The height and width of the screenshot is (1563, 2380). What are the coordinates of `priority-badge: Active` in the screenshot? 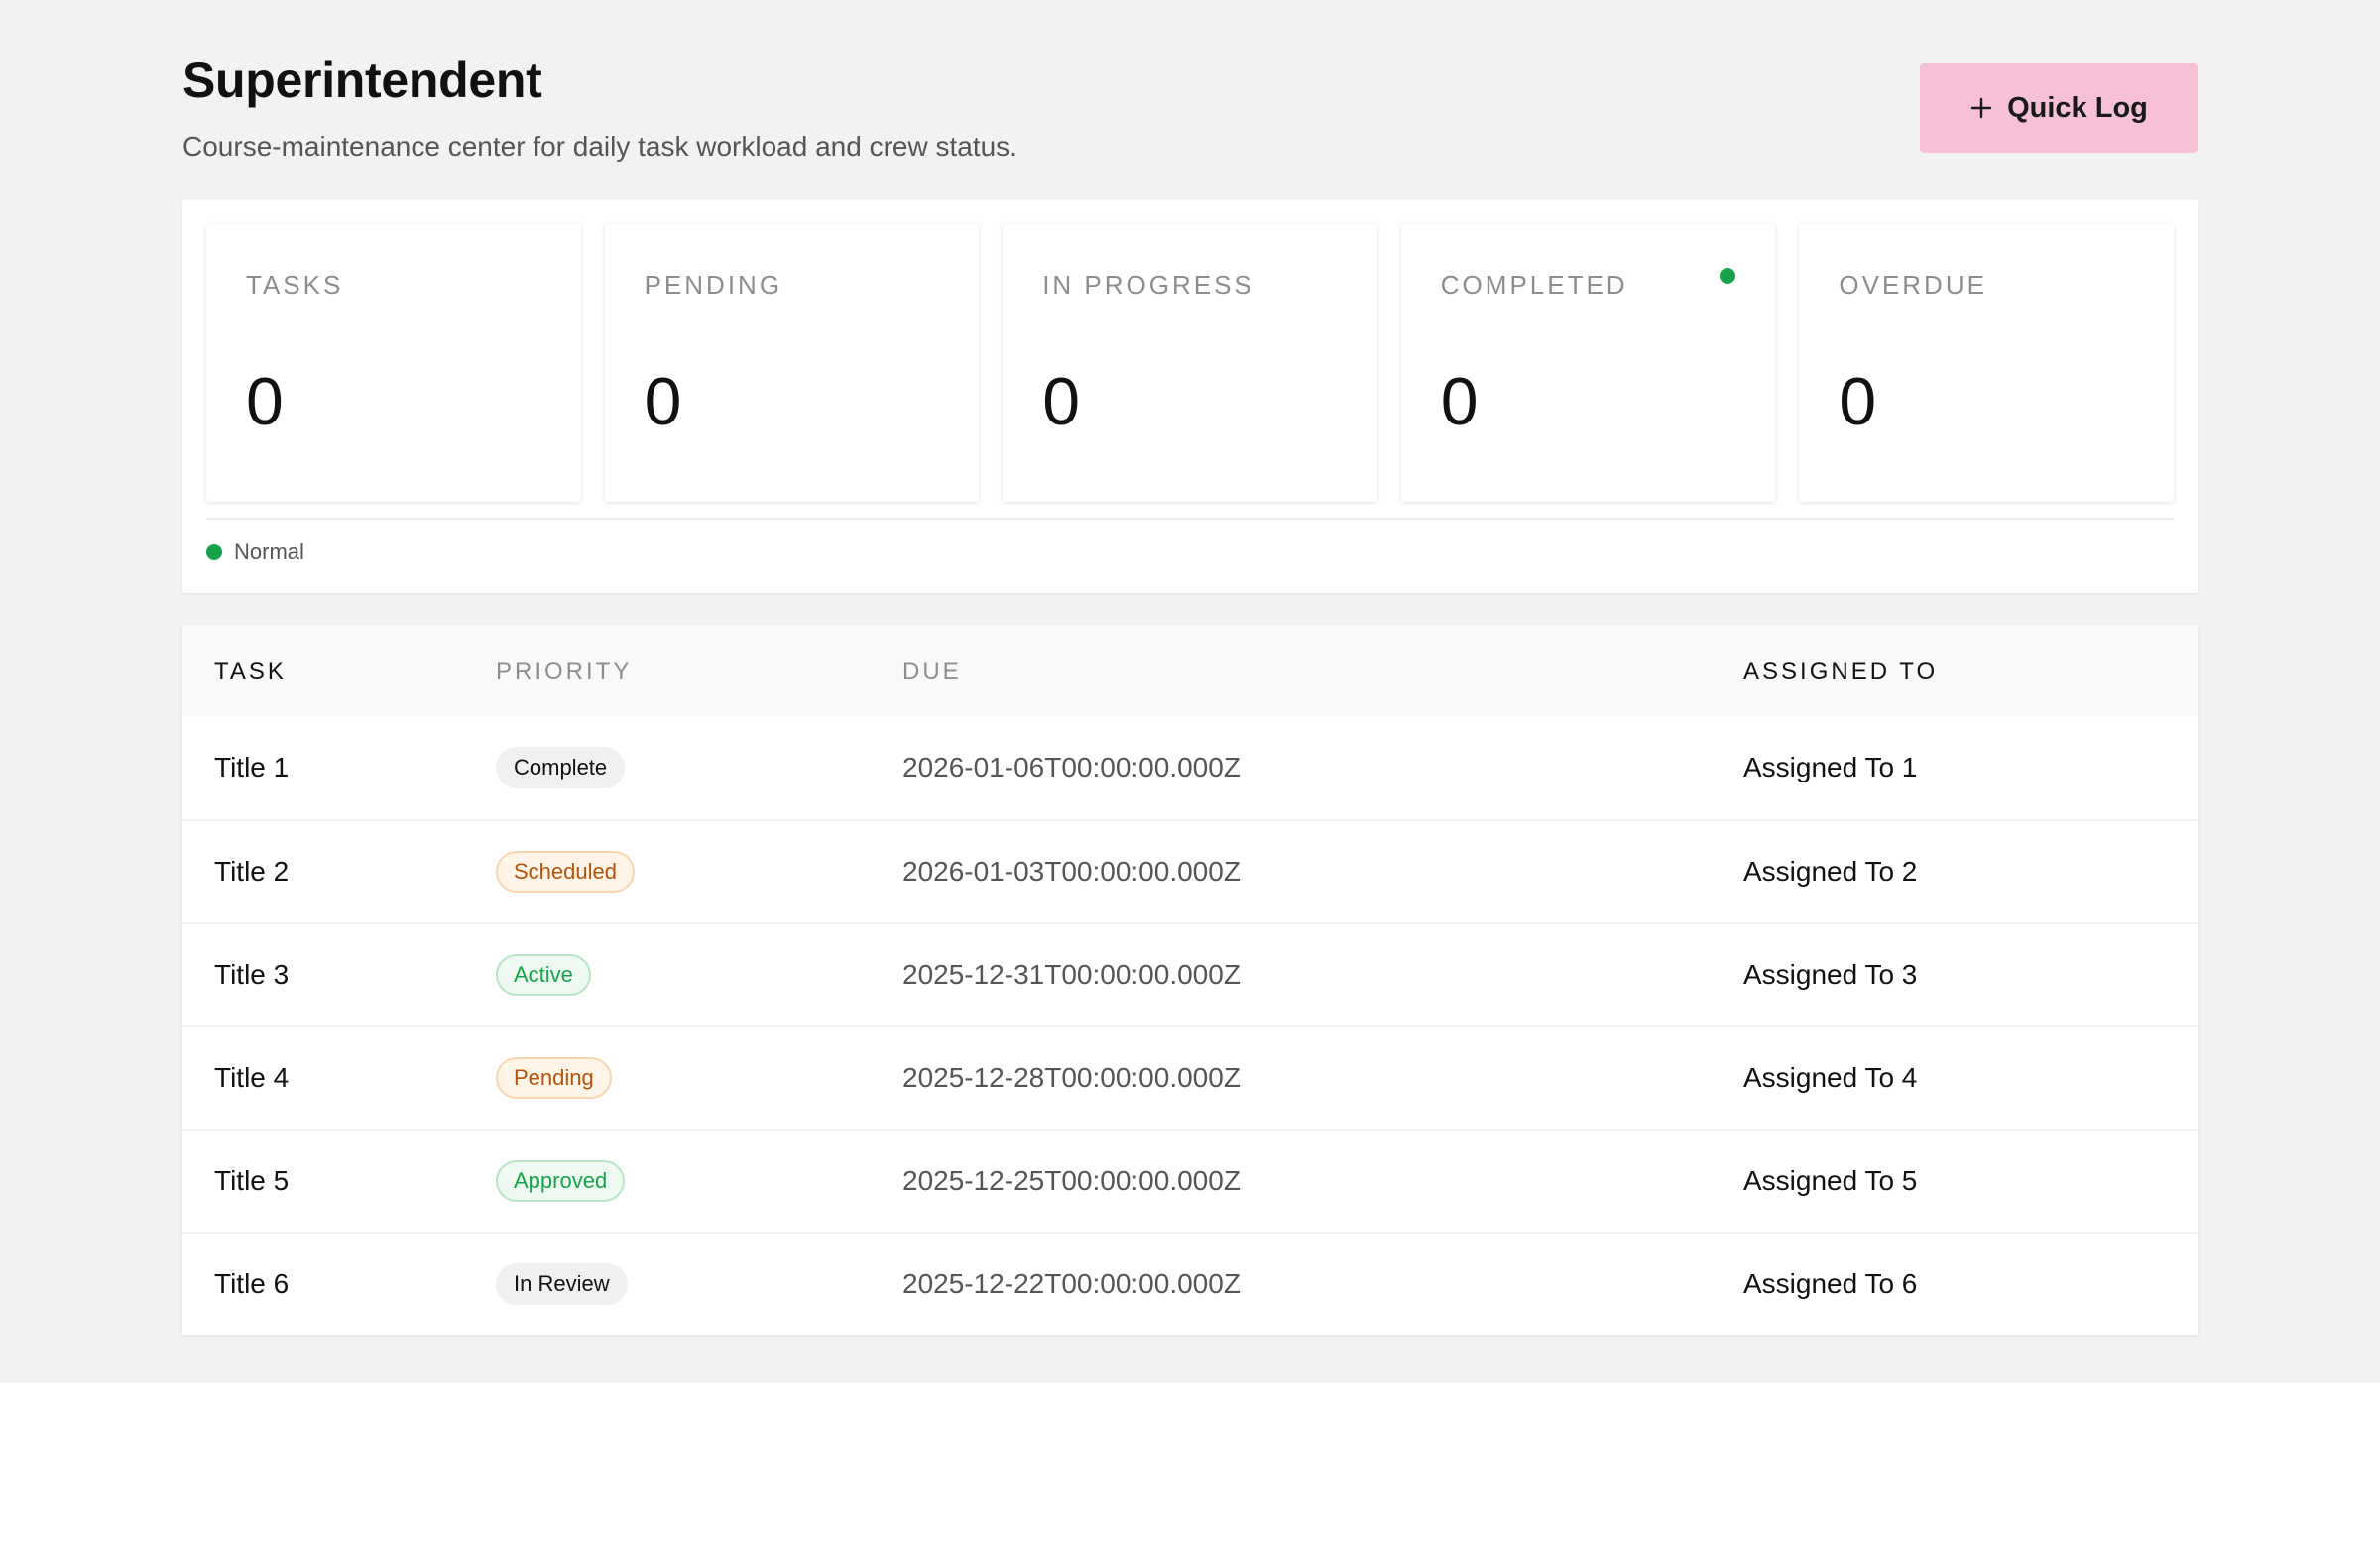 It's located at (543, 975).